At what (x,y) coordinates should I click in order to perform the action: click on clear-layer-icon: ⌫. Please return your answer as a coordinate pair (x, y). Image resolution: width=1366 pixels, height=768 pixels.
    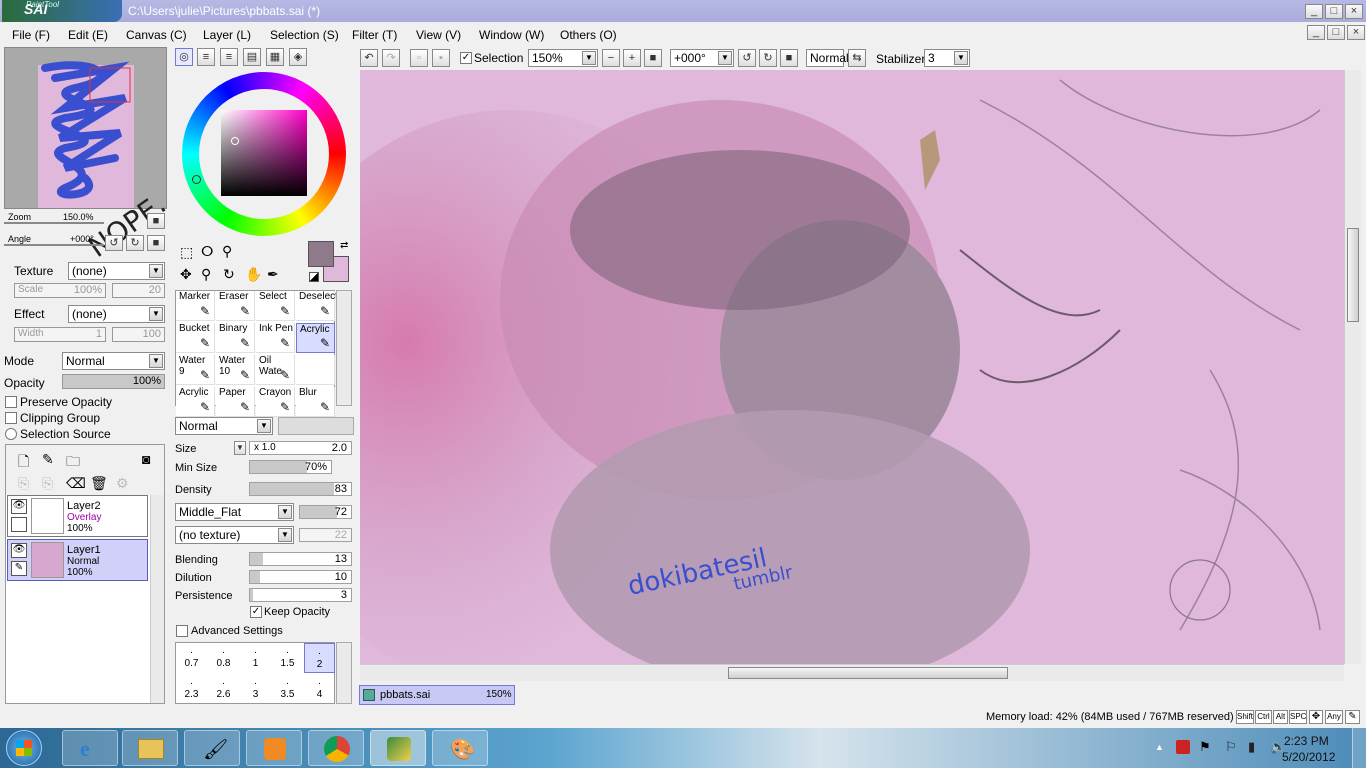
    Looking at the image, I should click on (76, 483).